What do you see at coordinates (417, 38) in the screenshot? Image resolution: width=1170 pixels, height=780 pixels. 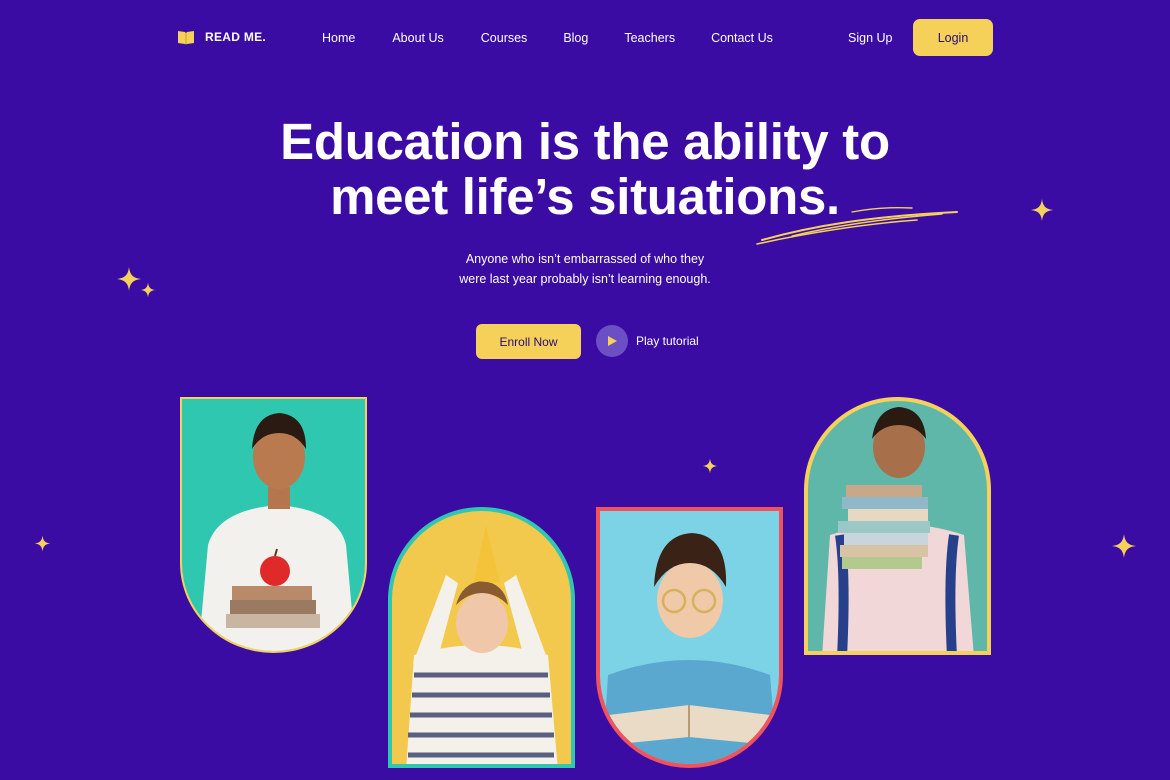 I see `nav-link-about-us: About Us` at bounding box center [417, 38].